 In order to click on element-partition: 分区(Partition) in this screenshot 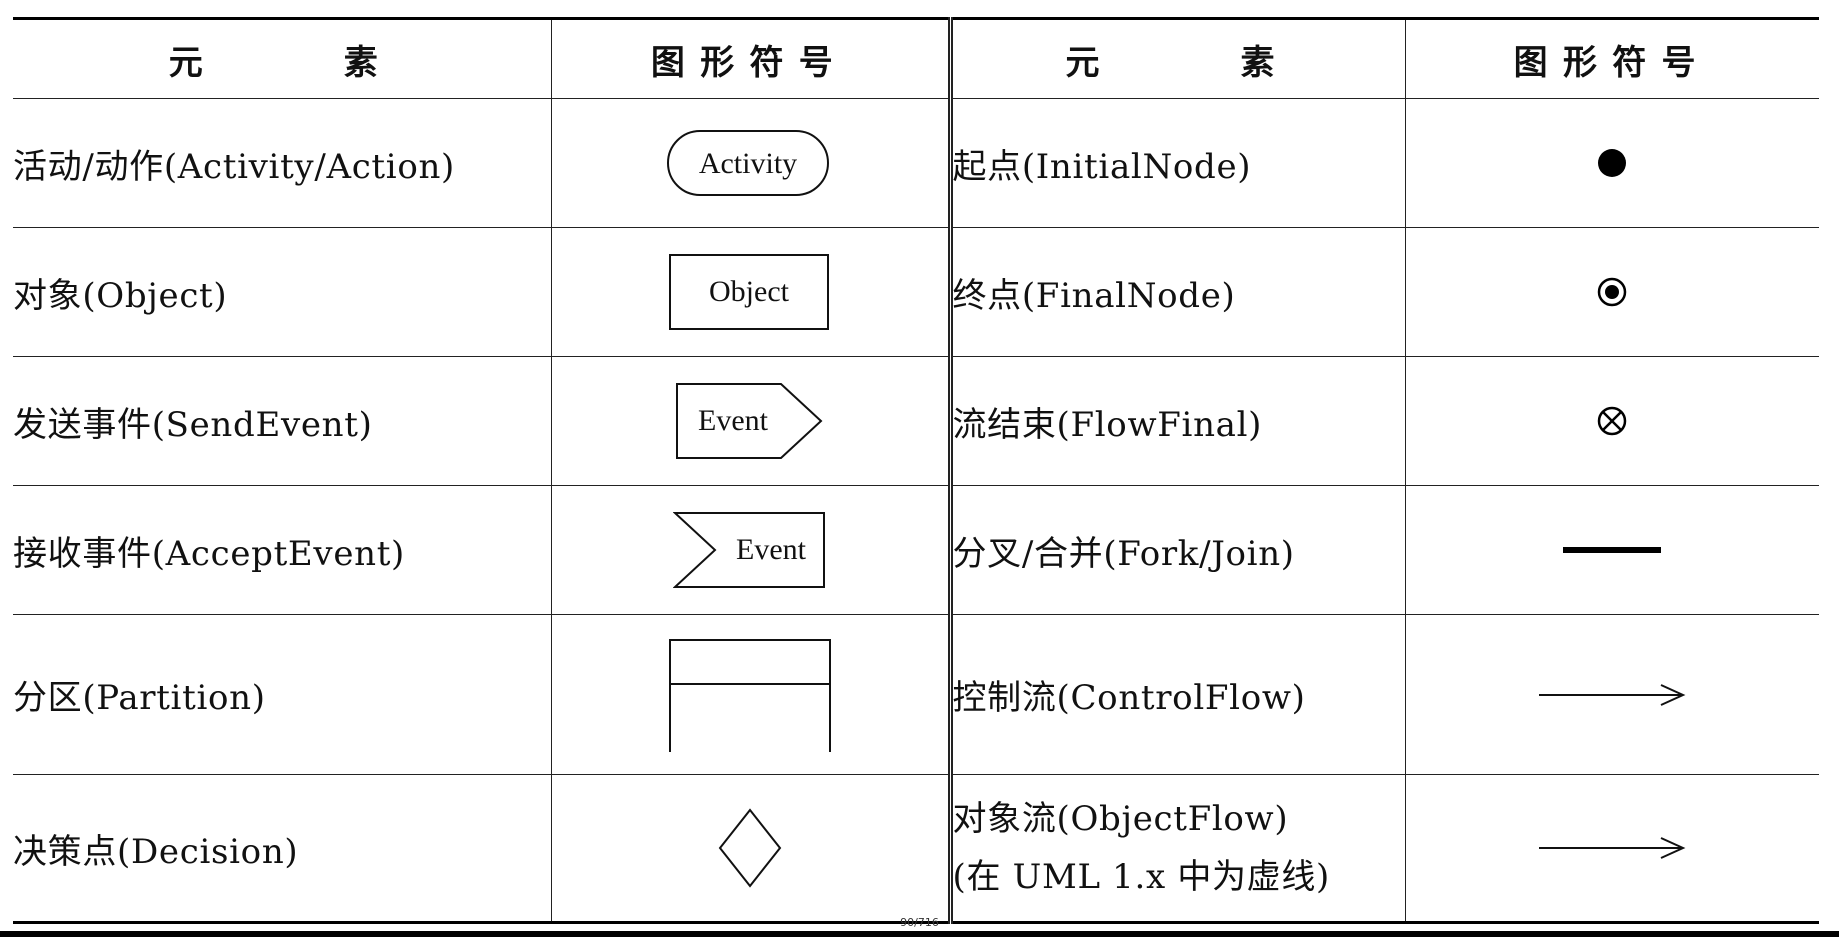, I will do `click(282, 694)`.